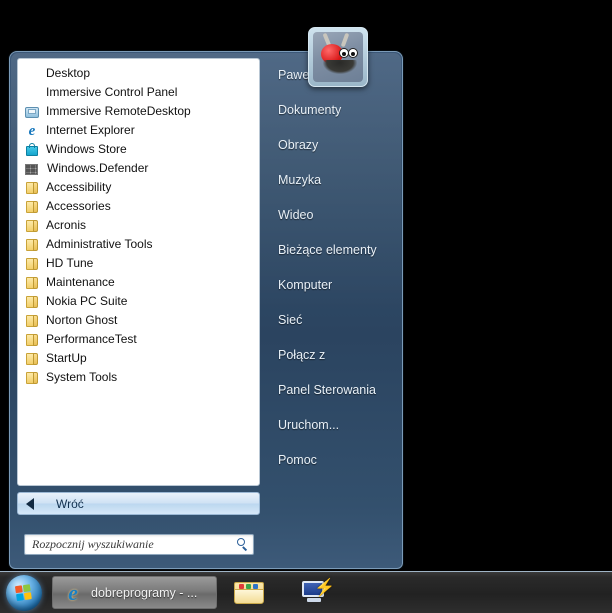  Describe the element at coordinates (86, 149) in the screenshot. I see `program-list-item-label: Windows Store` at that location.